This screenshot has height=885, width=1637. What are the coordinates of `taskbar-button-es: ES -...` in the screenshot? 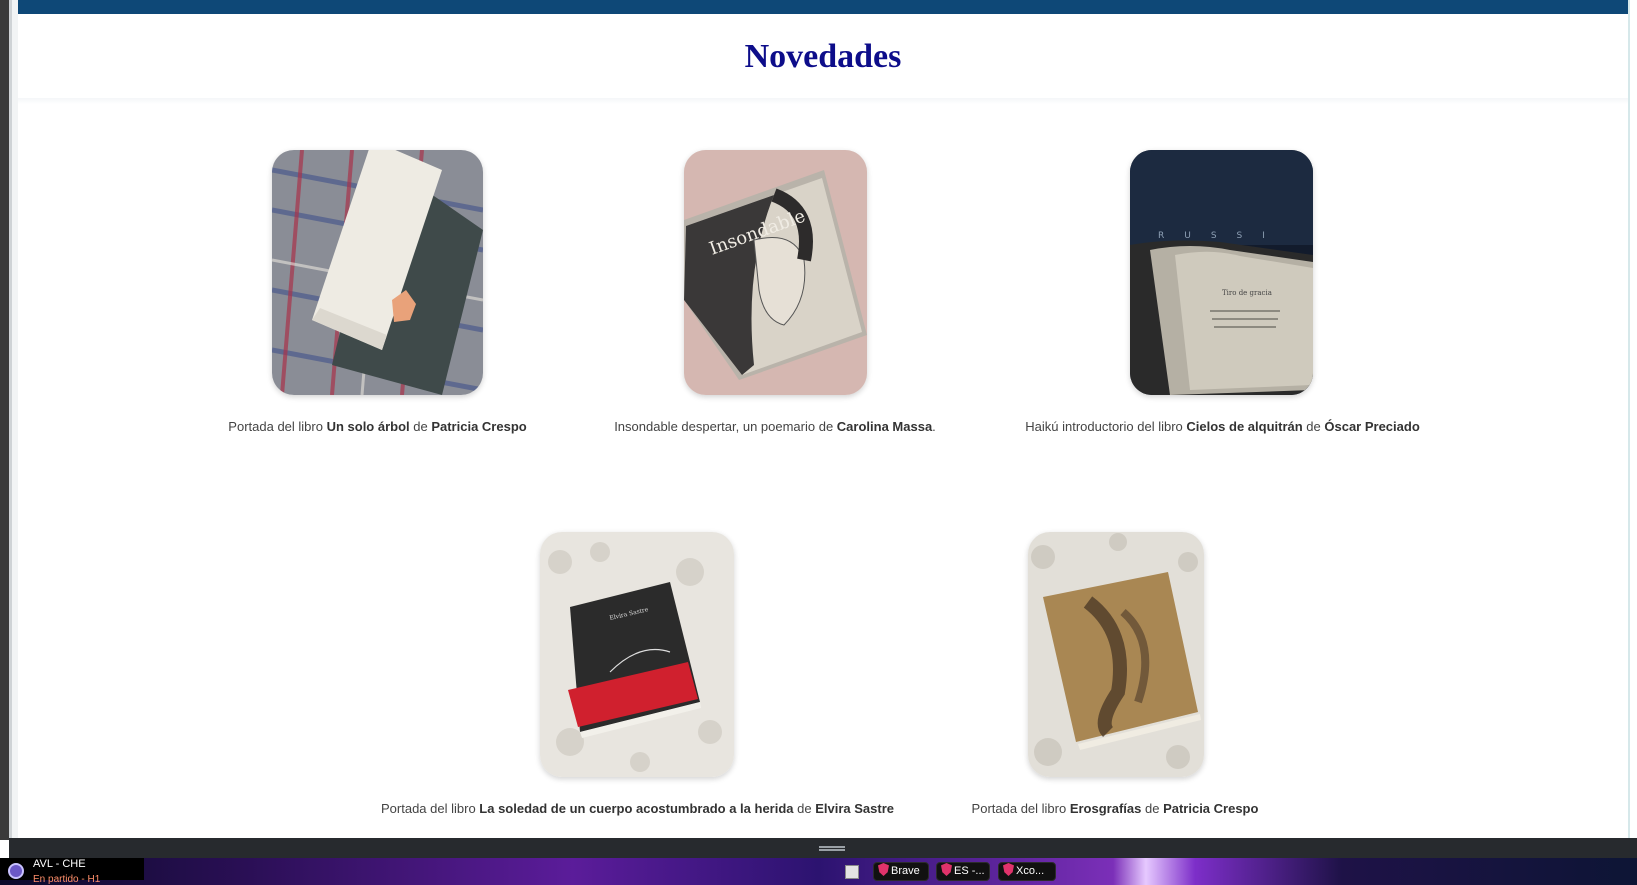 It's located at (963, 871).